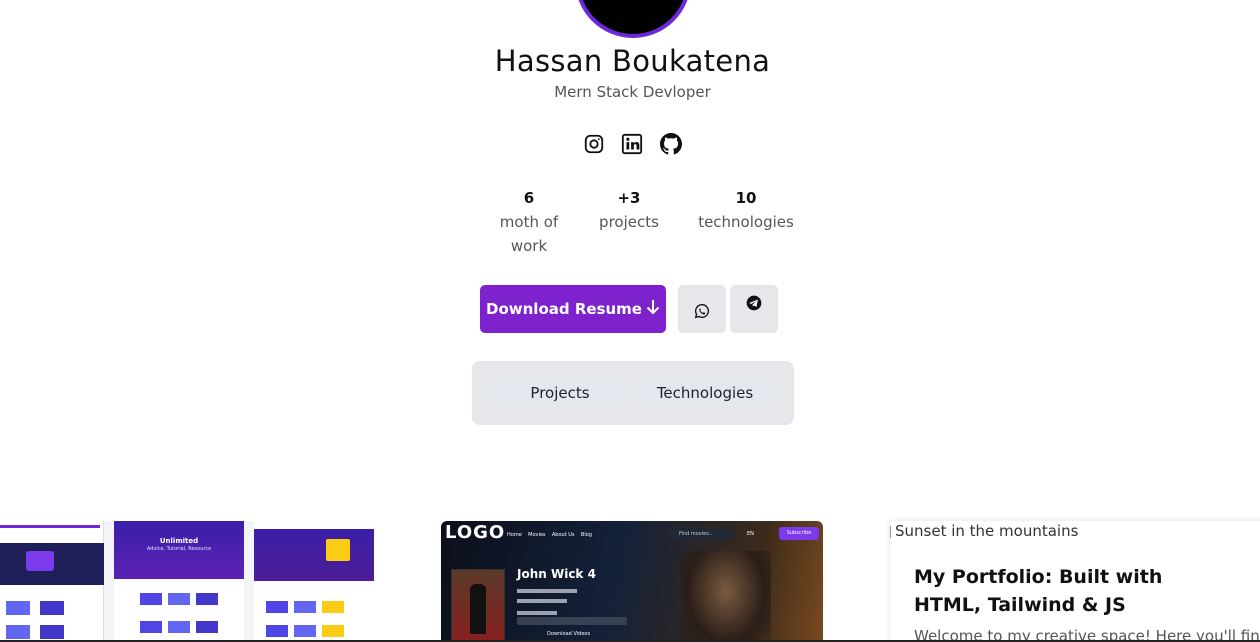  What do you see at coordinates (569, 634) in the screenshot?
I see `screenshot-download: Download Videos` at bounding box center [569, 634].